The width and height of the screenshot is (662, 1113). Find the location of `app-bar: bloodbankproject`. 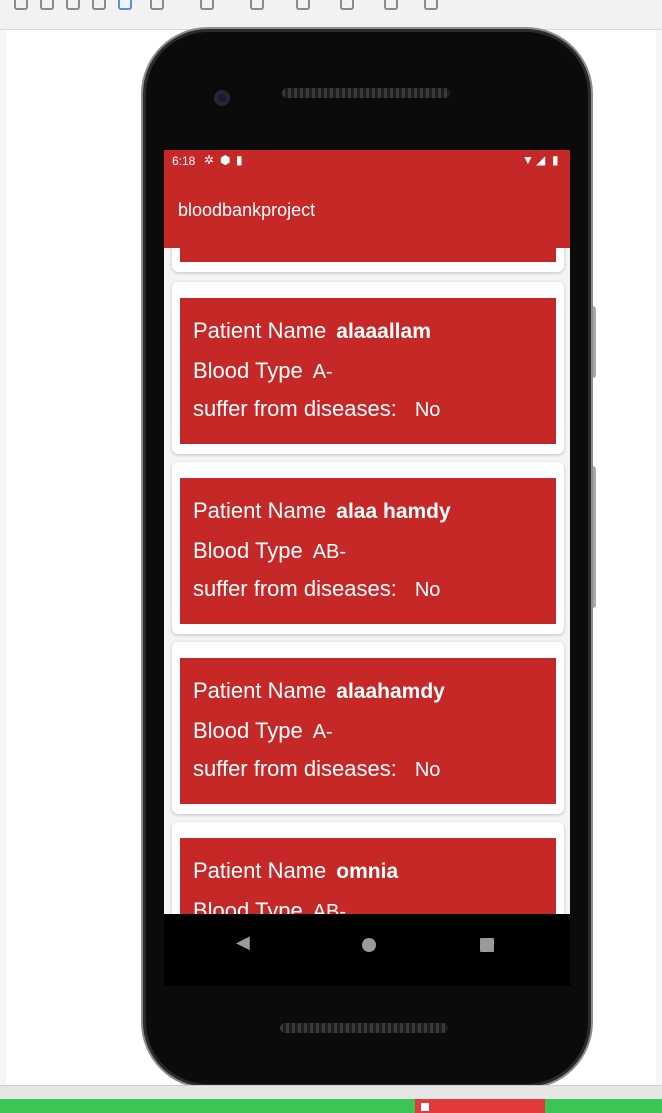

app-bar: bloodbankproject is located at coordinates (367, 210).